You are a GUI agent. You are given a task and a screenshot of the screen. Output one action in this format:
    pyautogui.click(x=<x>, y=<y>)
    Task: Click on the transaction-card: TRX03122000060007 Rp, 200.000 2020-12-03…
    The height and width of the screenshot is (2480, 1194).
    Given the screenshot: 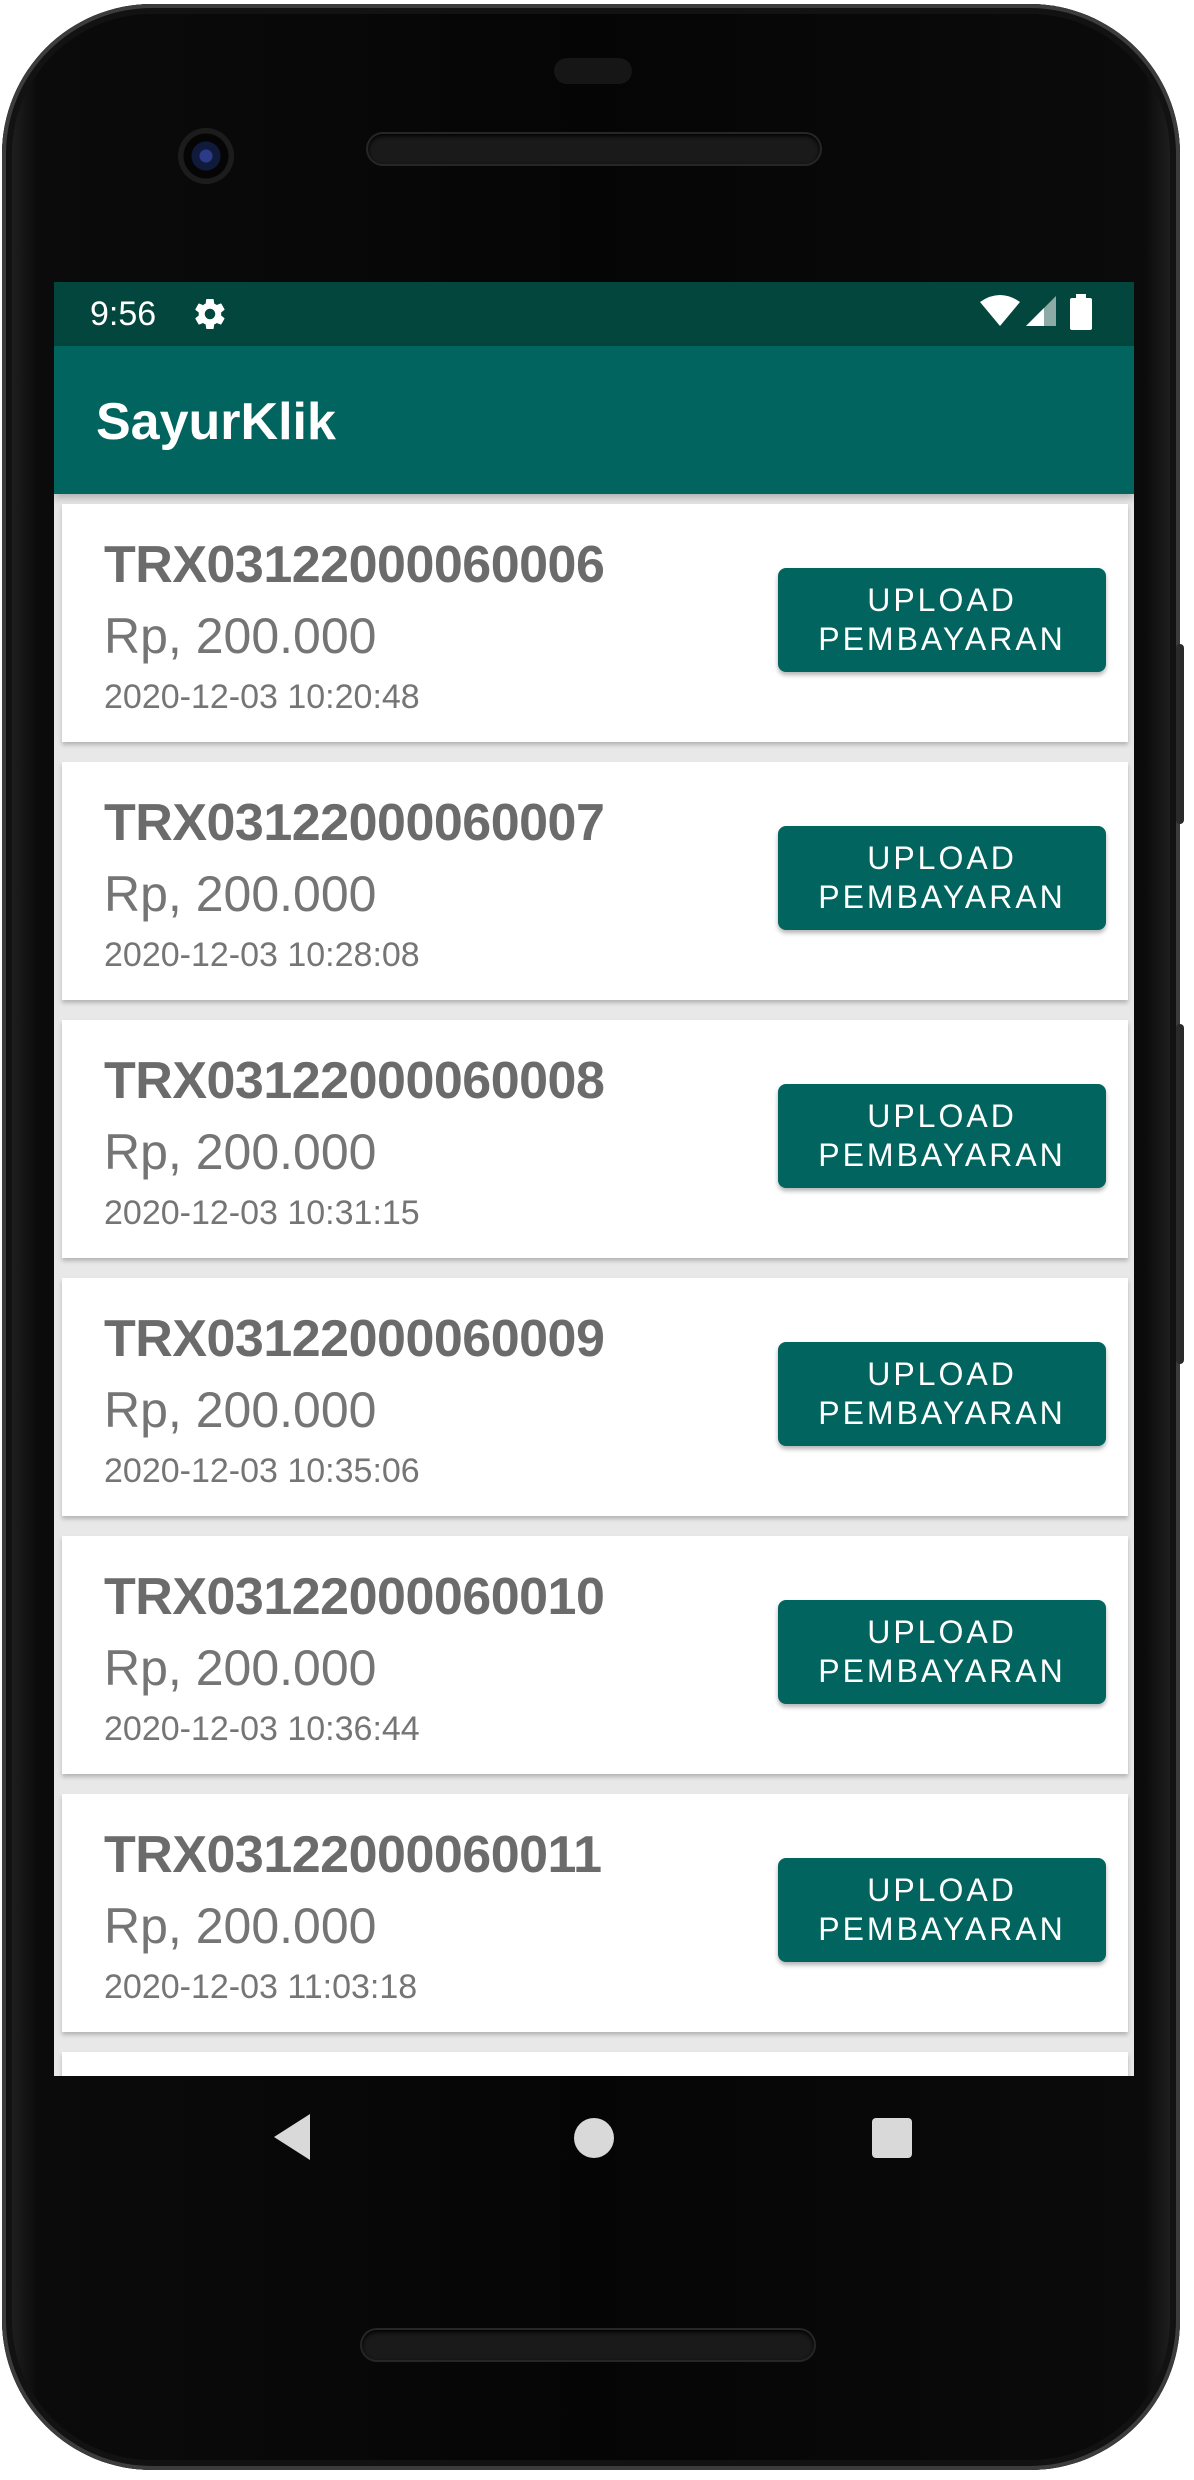 What is the action you would take?
    pyautogui.click(x=595, y=881)
    